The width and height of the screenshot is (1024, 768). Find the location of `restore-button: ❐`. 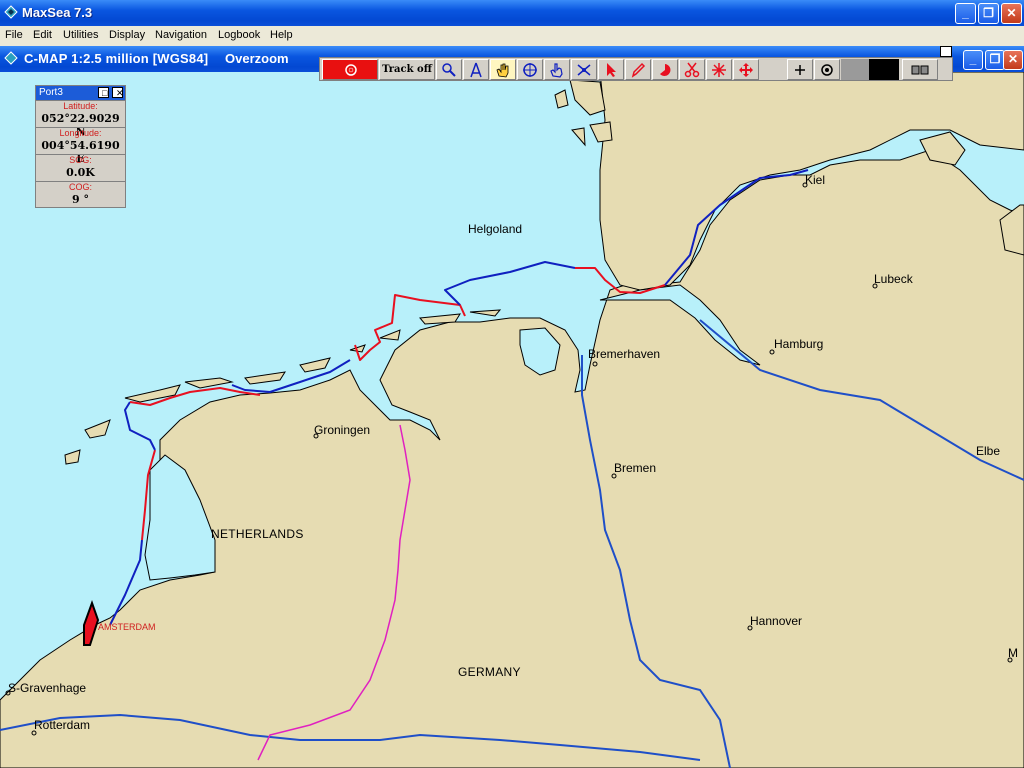

restore-button: ❐ is located at coordinates (988, 13).